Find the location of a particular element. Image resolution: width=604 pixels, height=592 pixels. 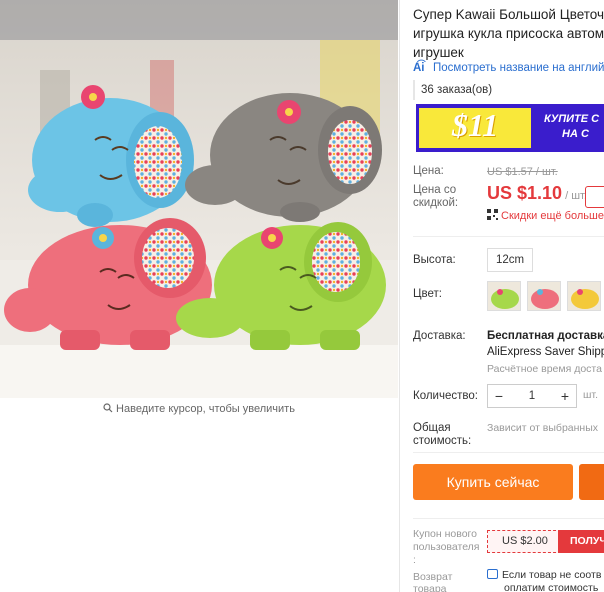

returns-text-line: оплатим стоимость is located at coordinates (551, 587).